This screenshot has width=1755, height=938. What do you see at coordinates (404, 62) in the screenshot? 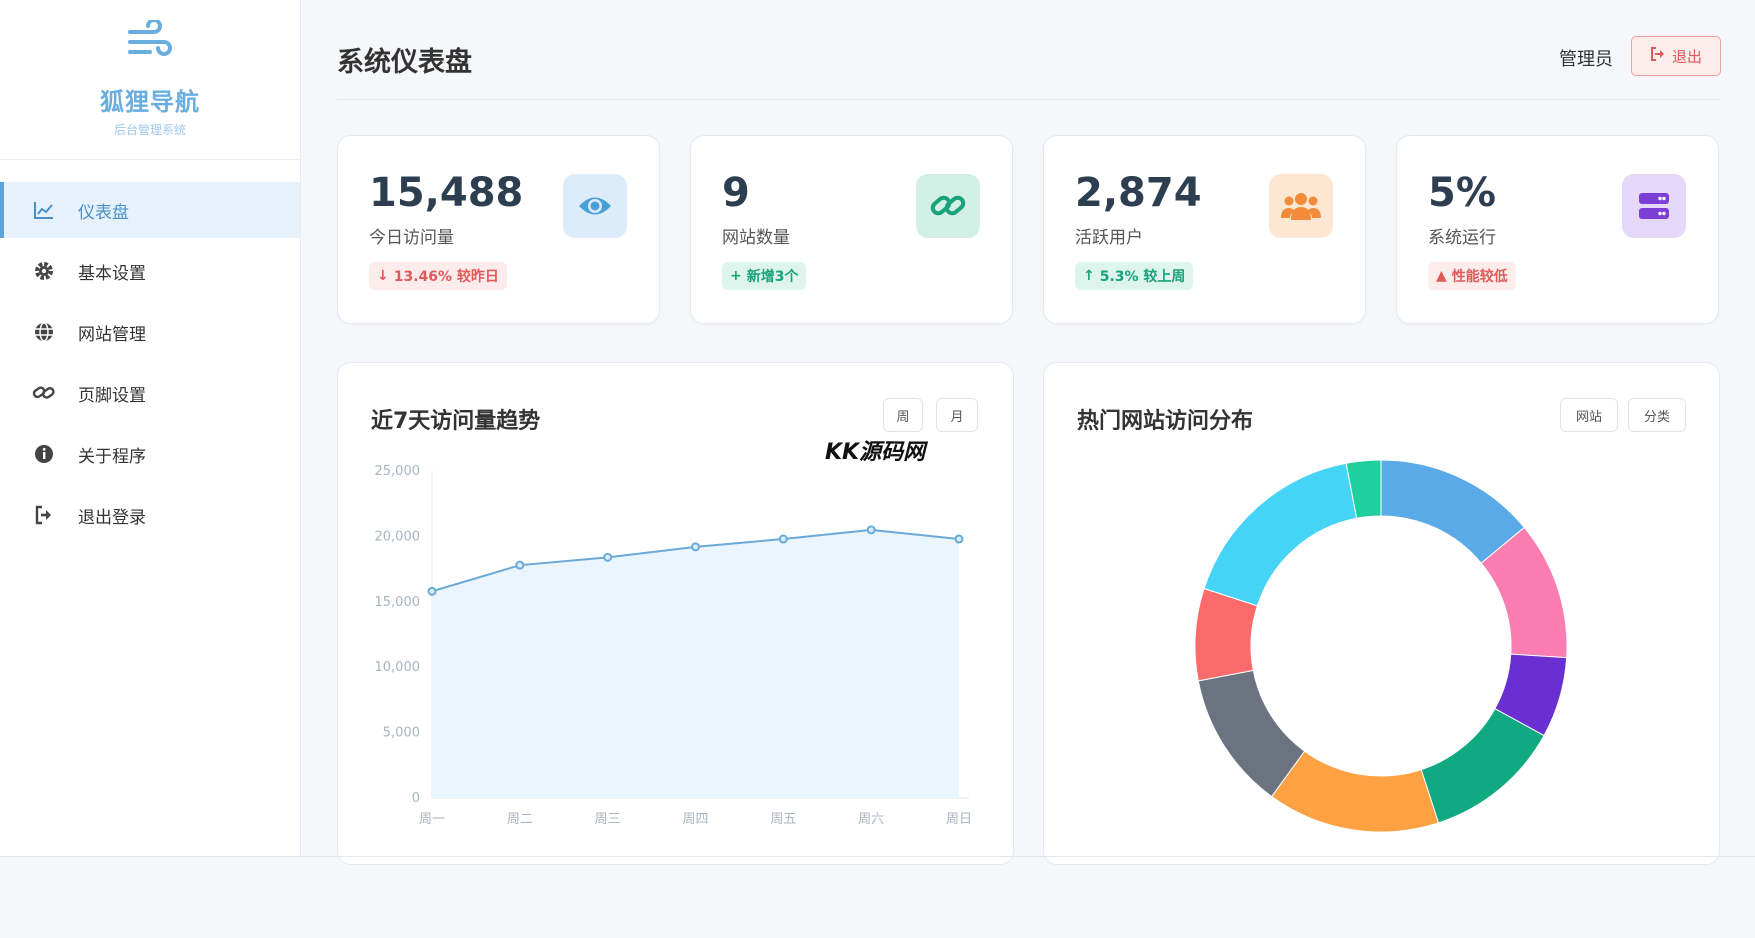
I see `page-title: 系统仪表盘` at bounding box center [404, 62].